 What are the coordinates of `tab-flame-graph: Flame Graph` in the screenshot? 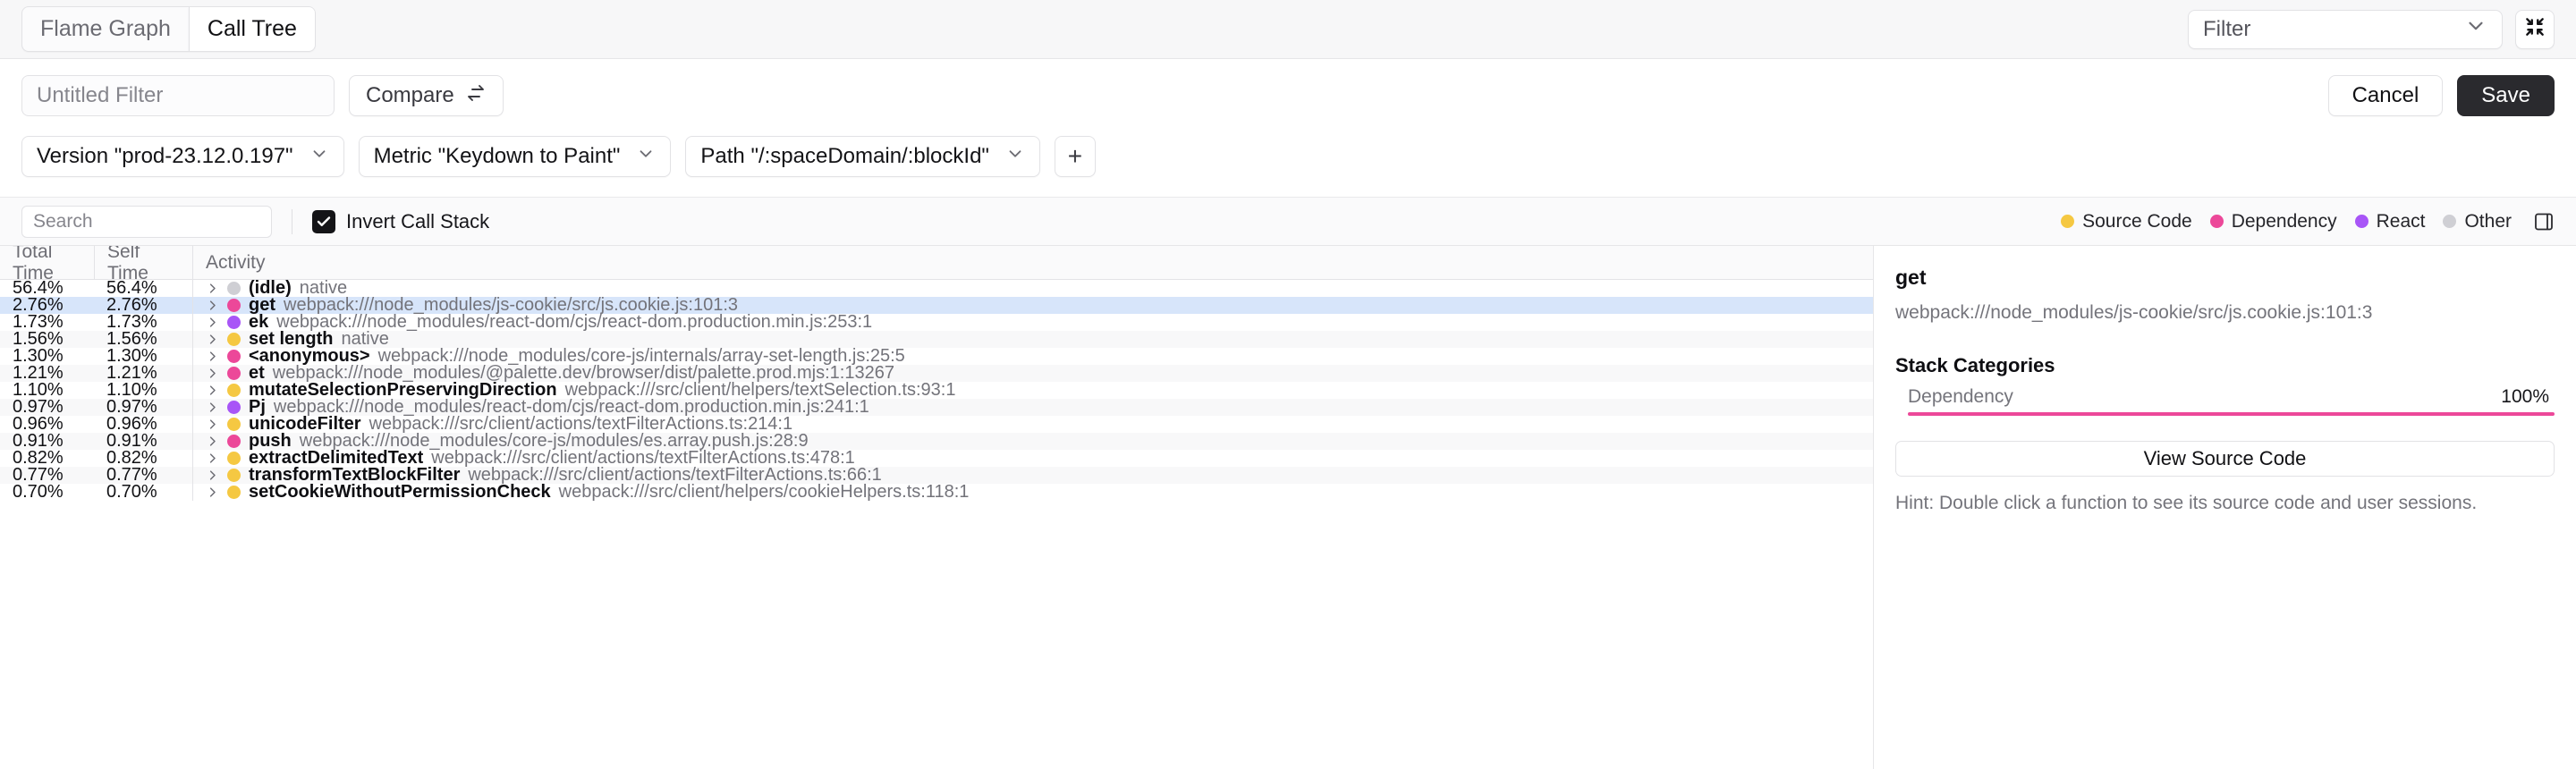 It's located at (105, 29).